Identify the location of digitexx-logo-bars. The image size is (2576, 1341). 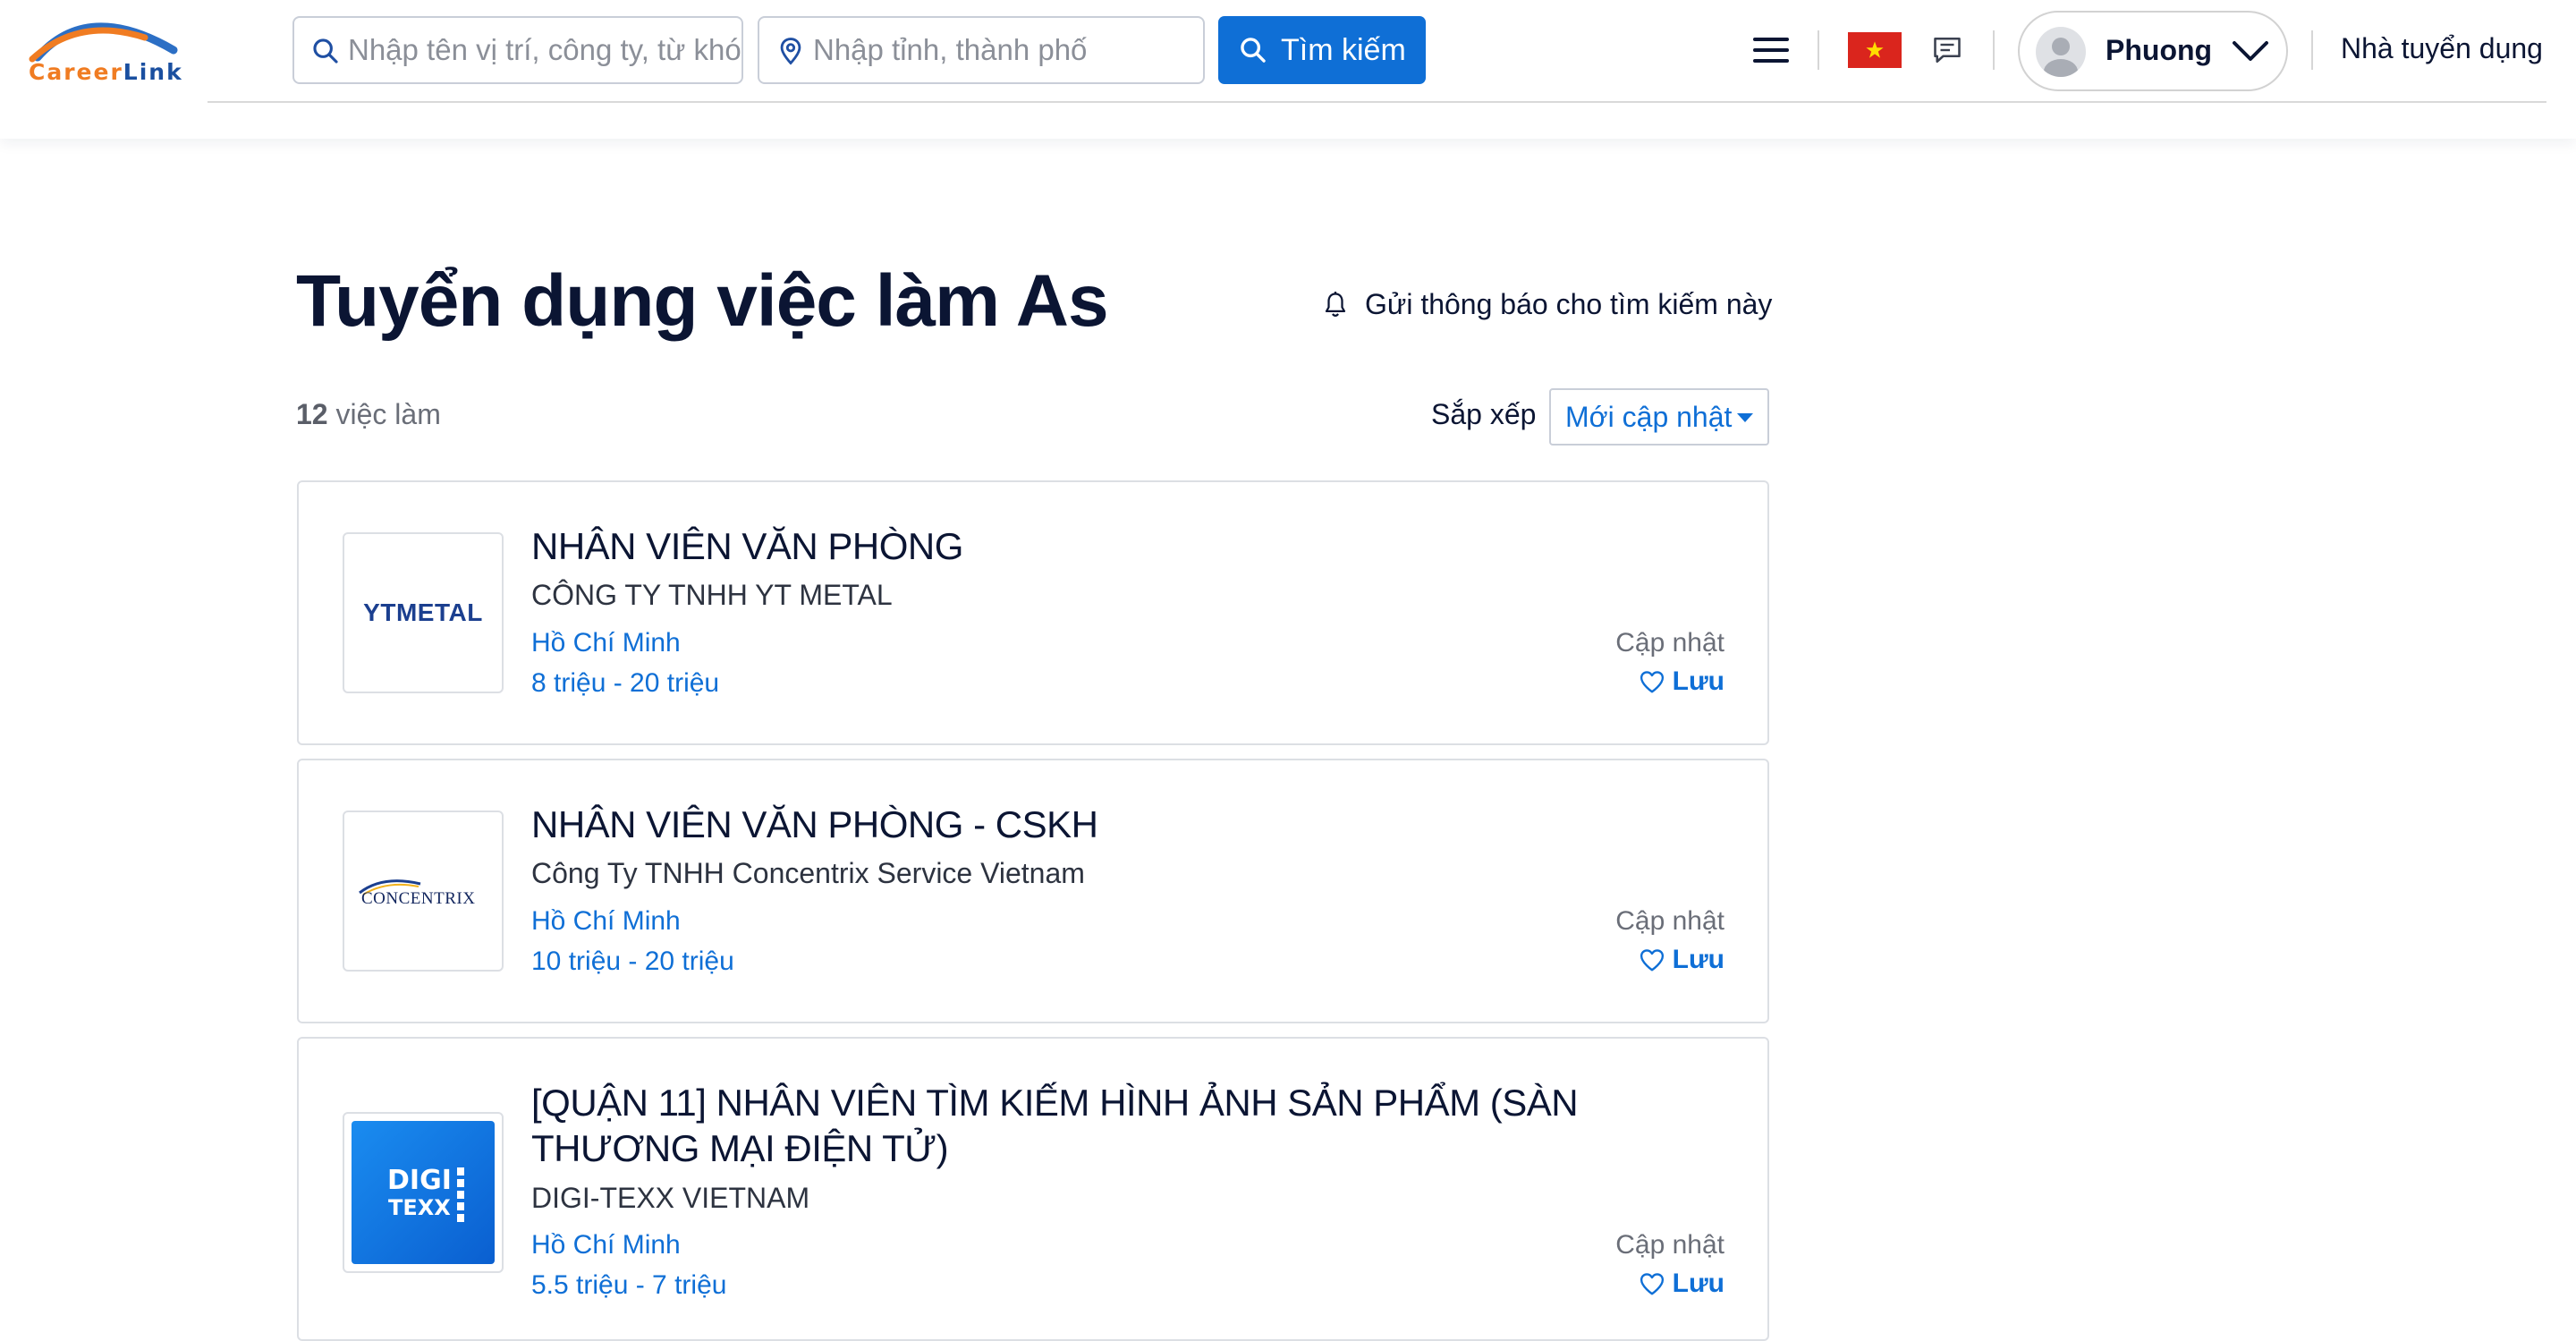
(460, 1195).